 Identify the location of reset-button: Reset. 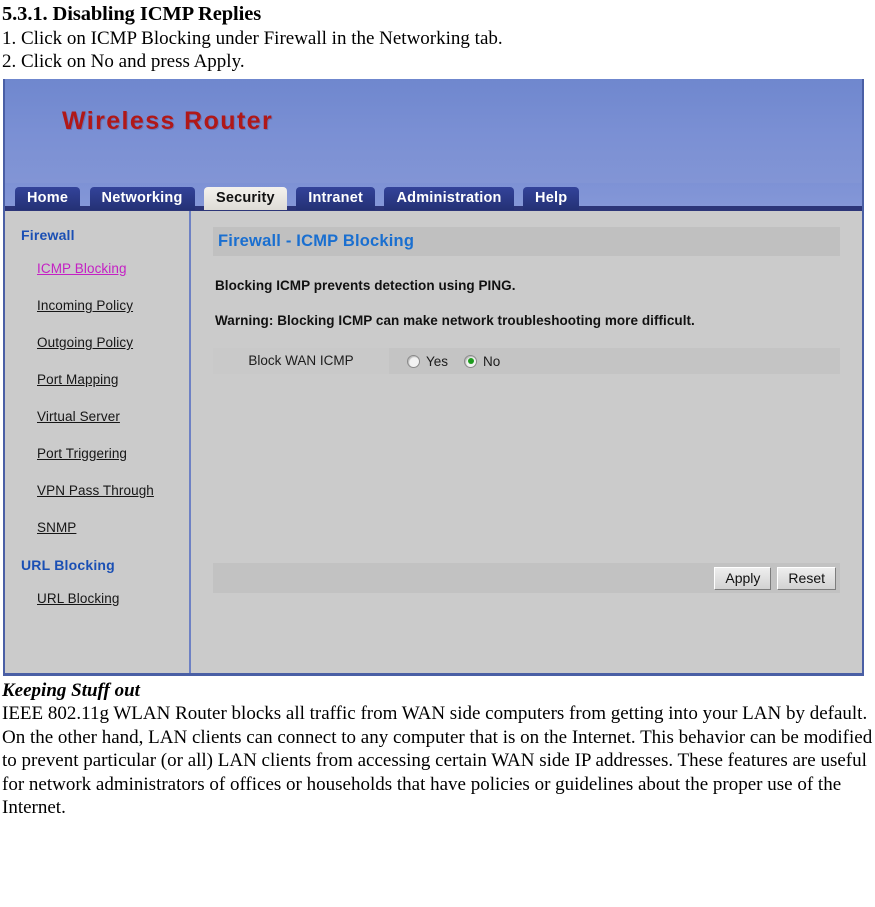
(806, 578).